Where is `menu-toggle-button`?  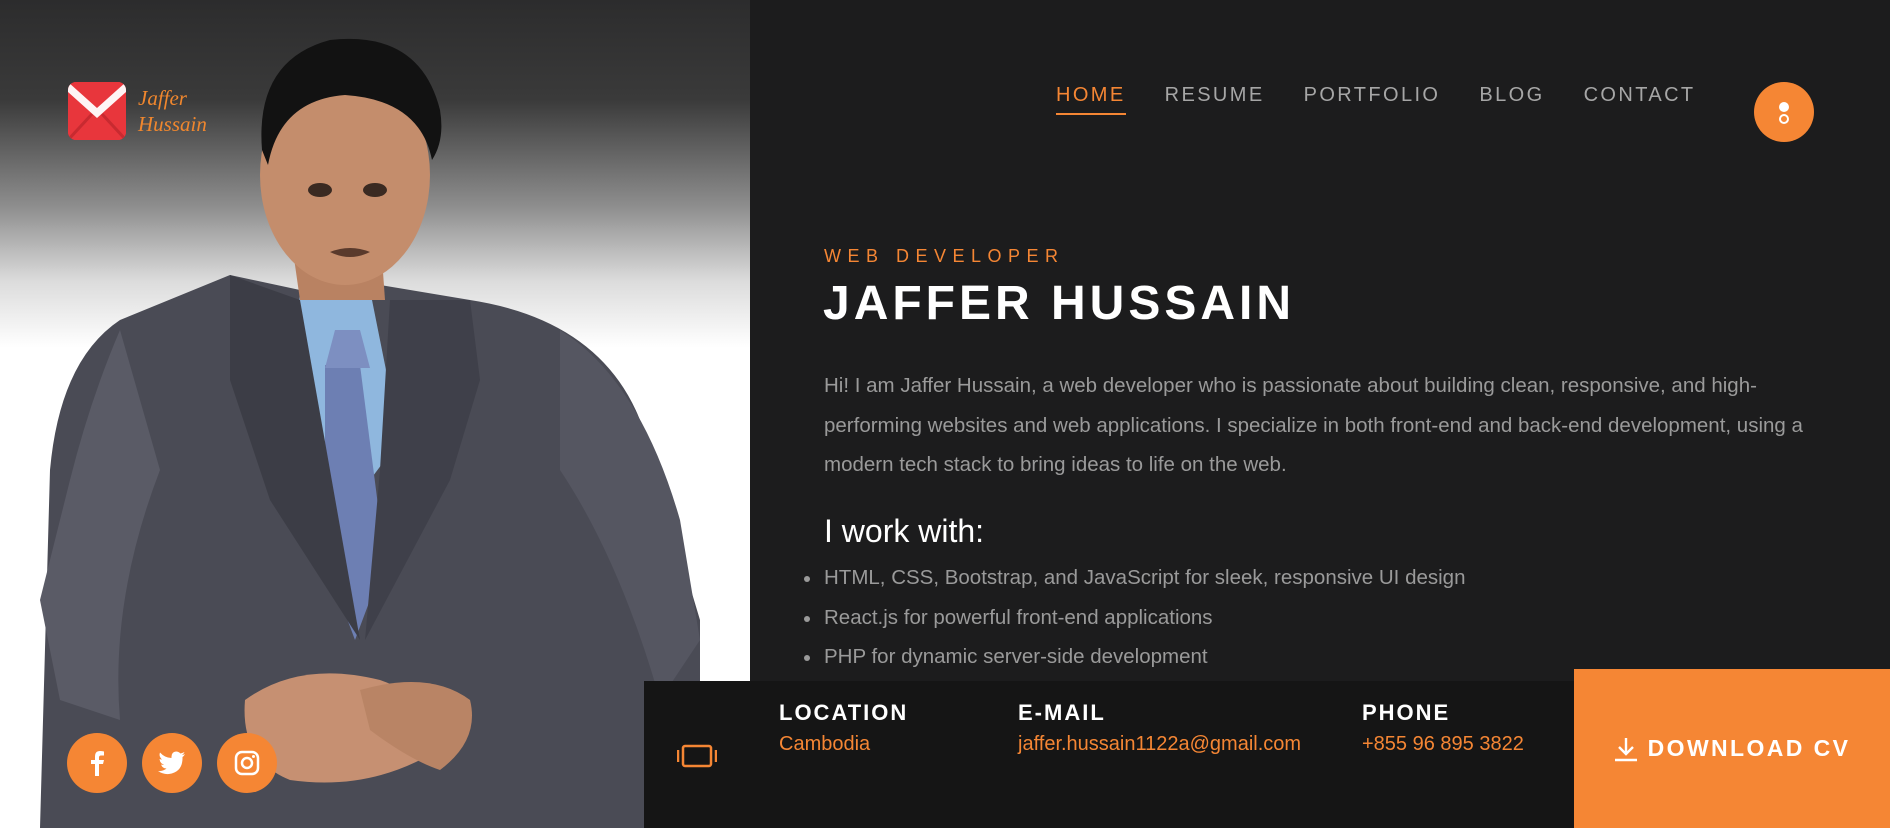
menu-toggle-button is located at coordinates (1784, 112).